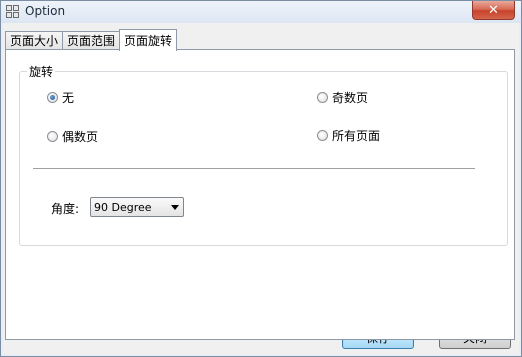 The height and width of the screenshot is (357, 522). I want to click on radio-none-label: 无, so click(68, 98).